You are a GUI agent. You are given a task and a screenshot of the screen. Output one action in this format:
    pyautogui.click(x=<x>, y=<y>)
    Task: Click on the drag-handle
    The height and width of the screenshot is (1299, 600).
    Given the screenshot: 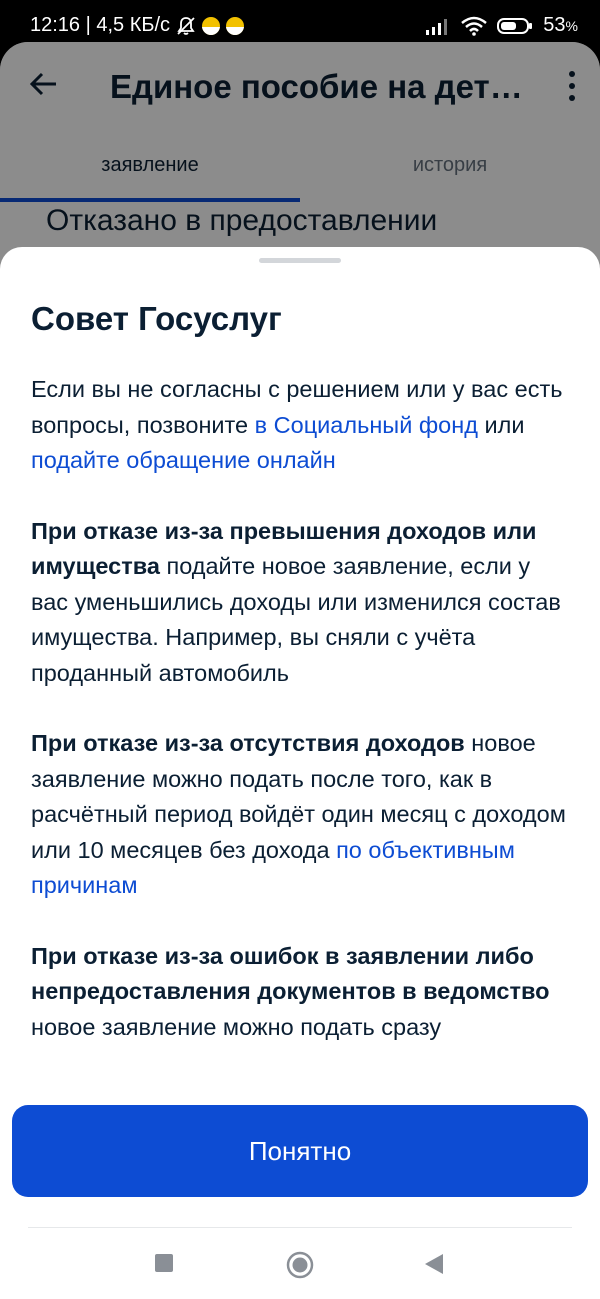 What is the action you would take?
    pyautogui.click(x=300, y=260)
    